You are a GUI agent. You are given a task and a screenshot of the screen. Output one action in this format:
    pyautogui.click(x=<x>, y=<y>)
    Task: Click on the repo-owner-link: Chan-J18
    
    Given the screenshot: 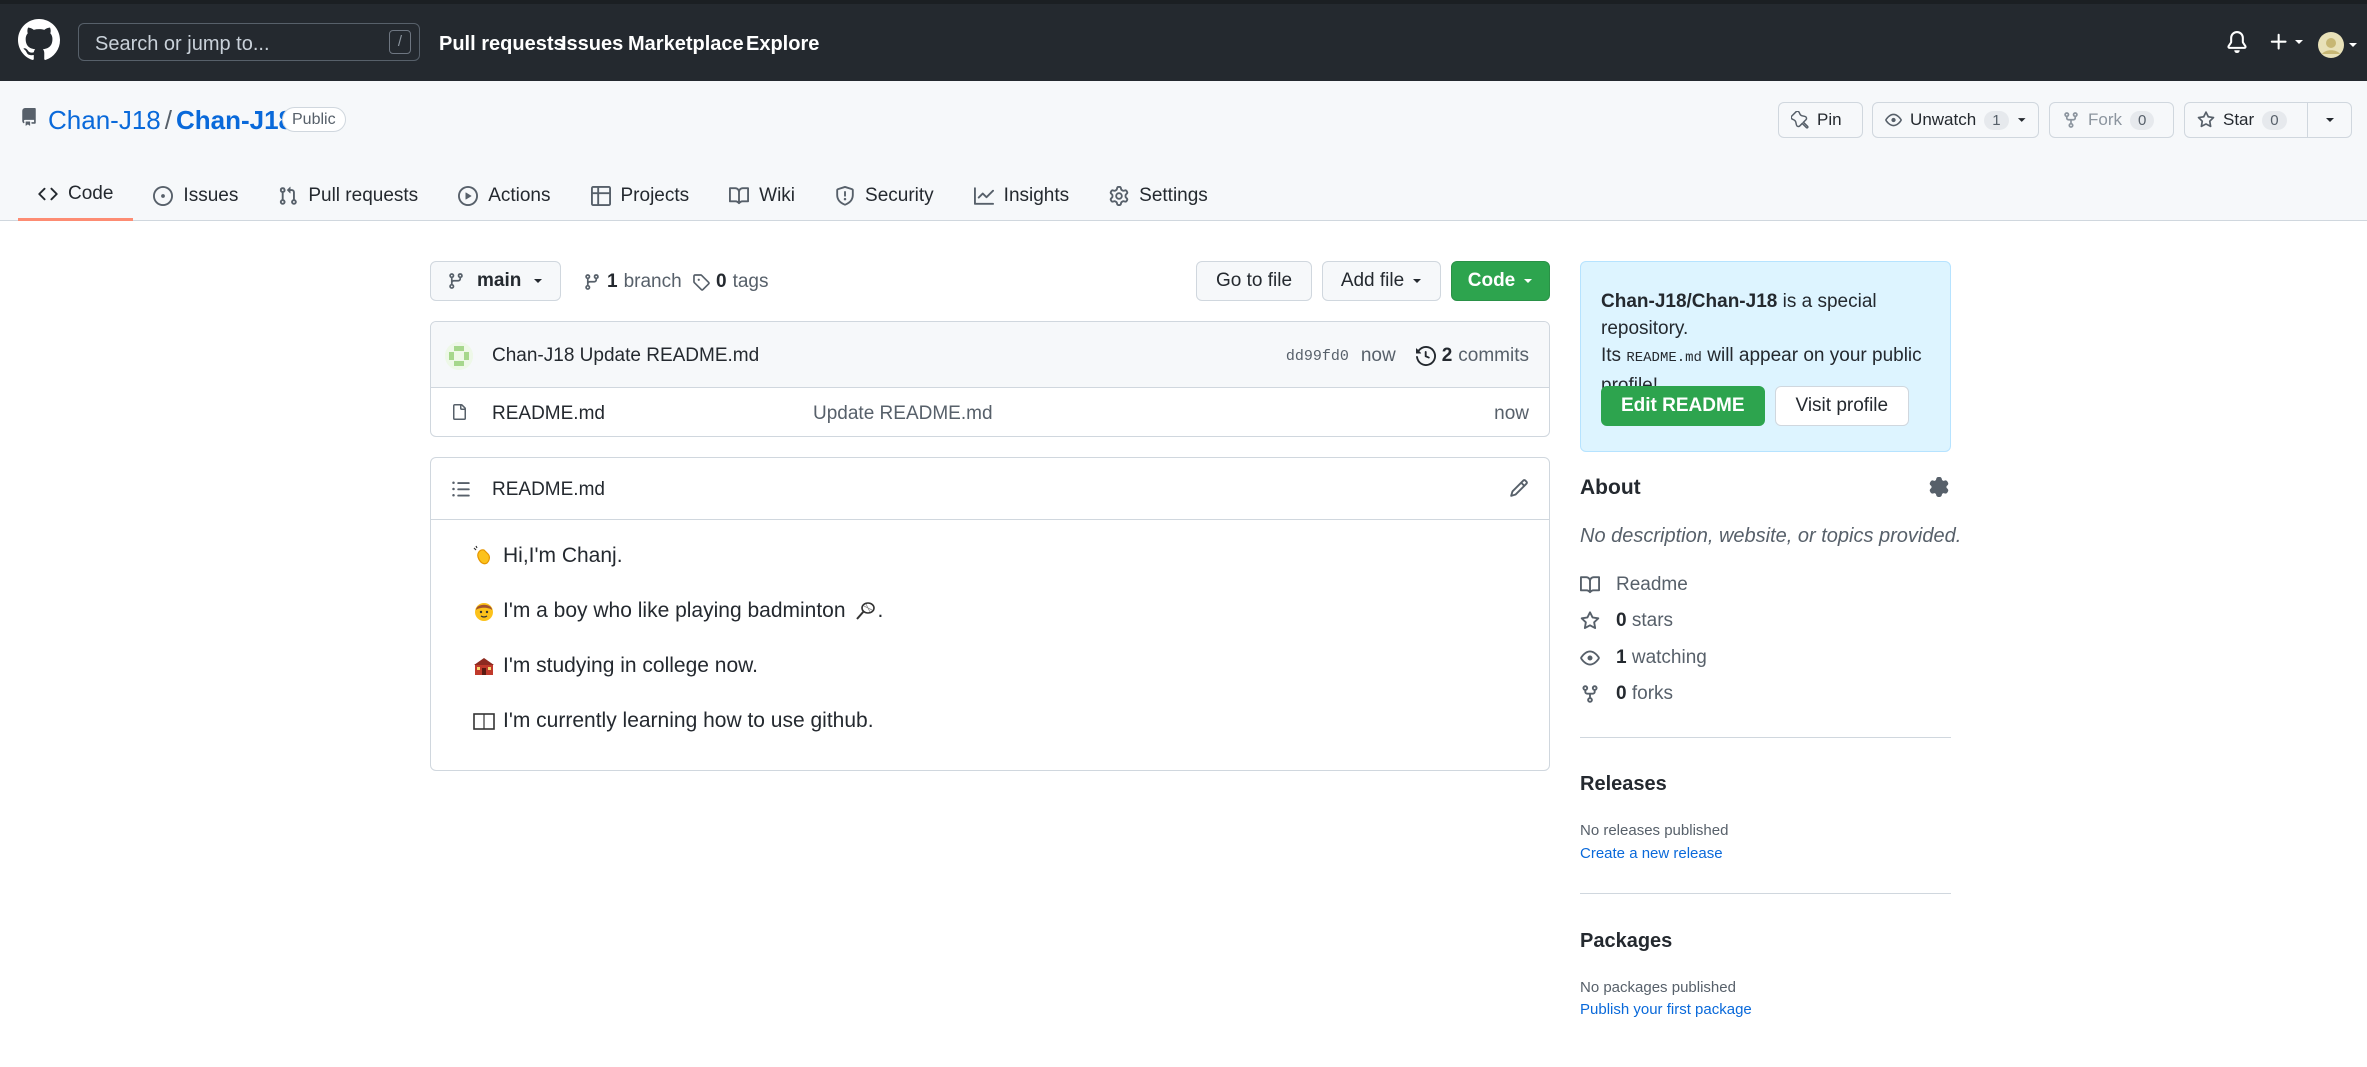 What is the action you would take?
    pyautogui.click(x=104, y=120)
    